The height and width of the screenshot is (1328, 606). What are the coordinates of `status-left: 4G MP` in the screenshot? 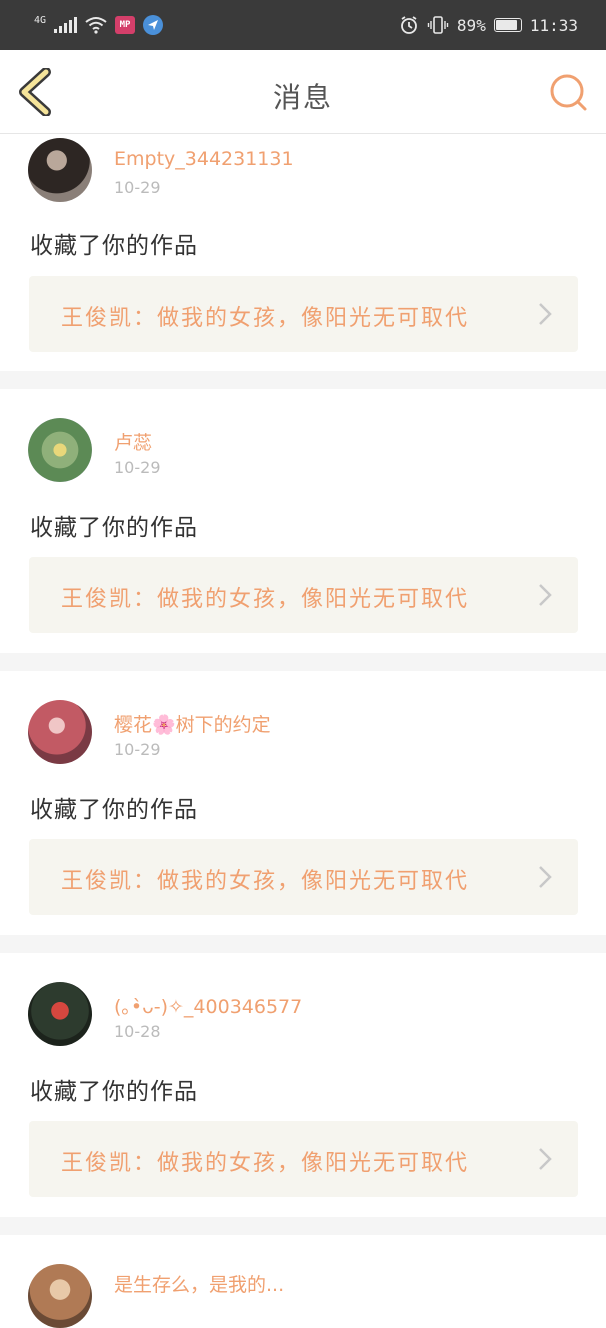 It's located at (99, 25).